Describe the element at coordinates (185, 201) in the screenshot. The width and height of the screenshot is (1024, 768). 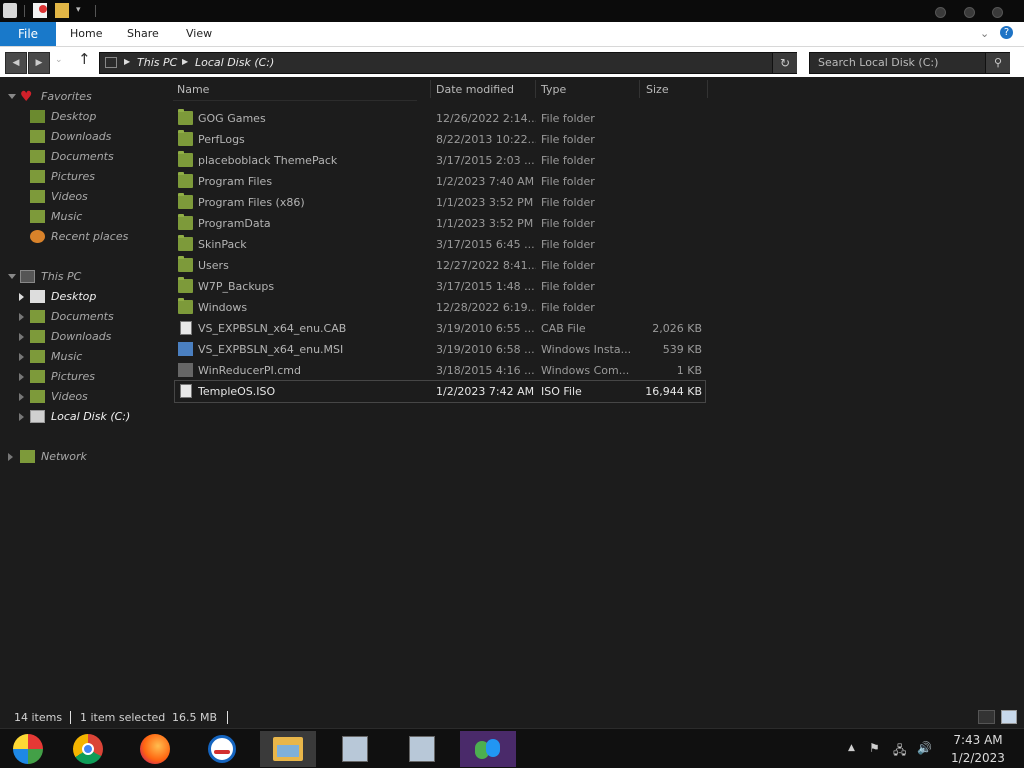
I see `folder-icon` at that location.